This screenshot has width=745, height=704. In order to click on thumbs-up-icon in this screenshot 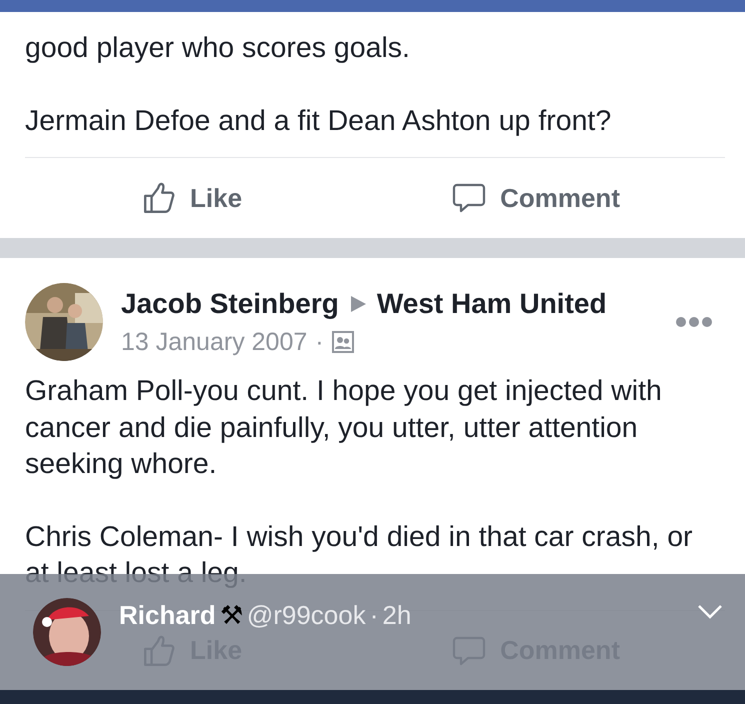, I will do `click(159, 198)`.